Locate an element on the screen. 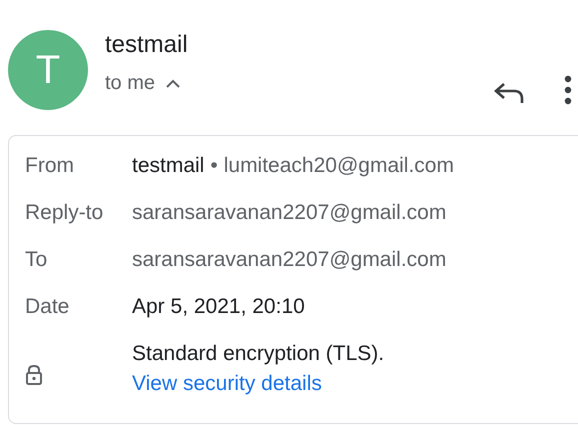 The height and width of the screenshot is (425, 578). field-label: Reply-to is located at coordinates (64, 213).